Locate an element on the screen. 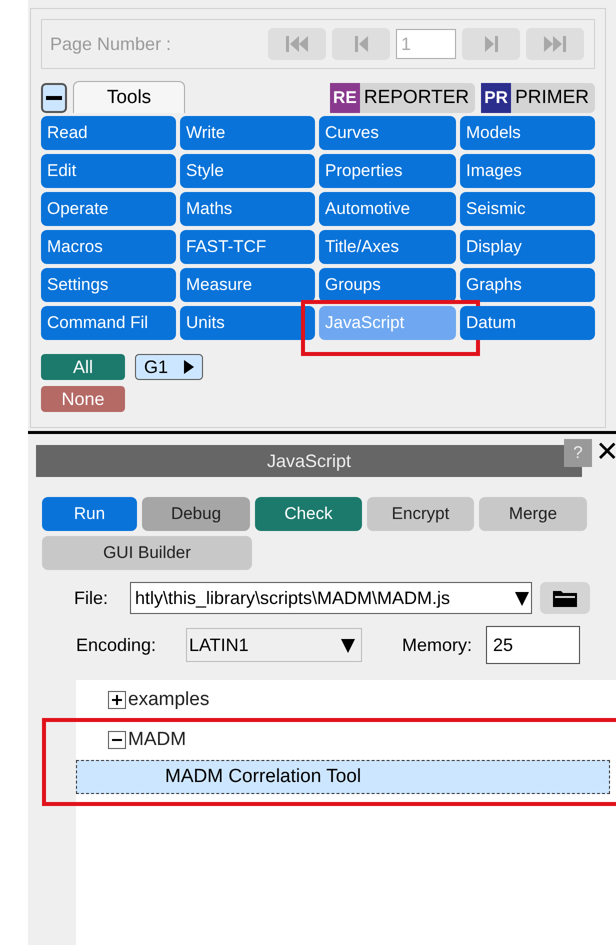 The height and width of the screenshot is (945, 616). tool-button: Maths is located at coordinates (247, 209).